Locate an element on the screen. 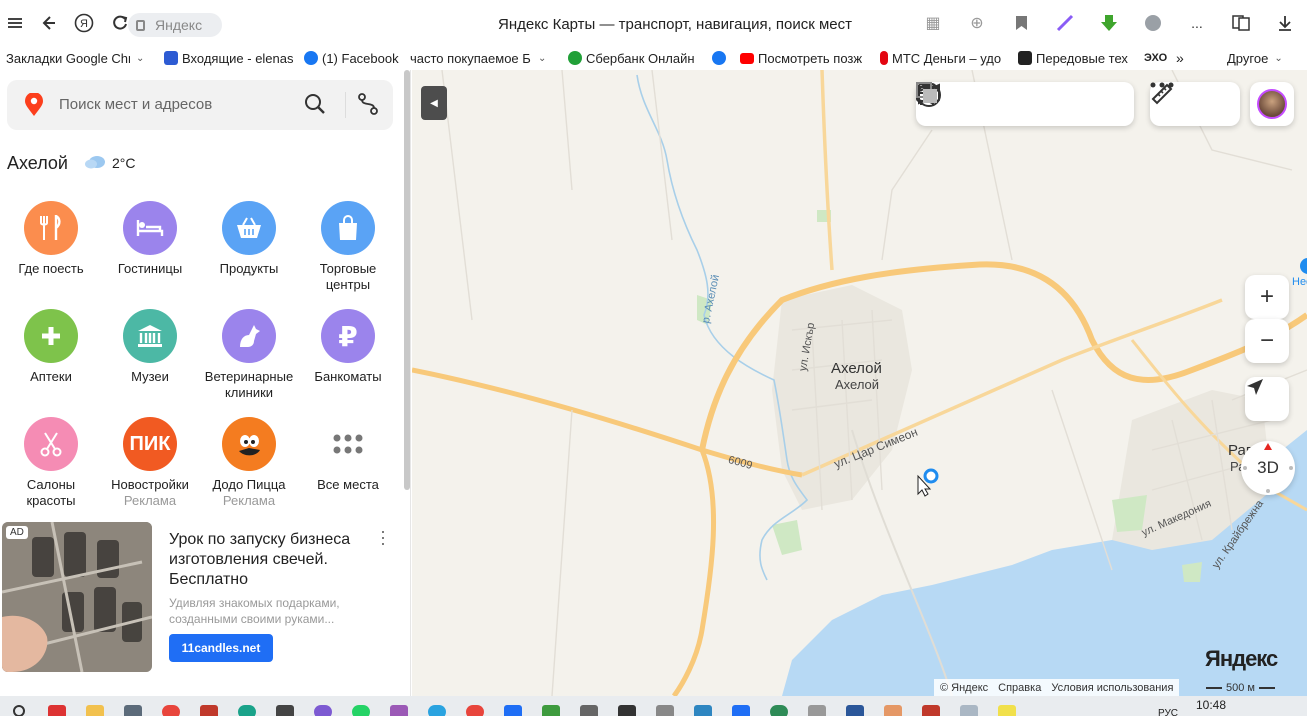 The width and height of the screenshot is (1307, 716). category-hotels: Гостиницы is located at coordinates (150, 239).